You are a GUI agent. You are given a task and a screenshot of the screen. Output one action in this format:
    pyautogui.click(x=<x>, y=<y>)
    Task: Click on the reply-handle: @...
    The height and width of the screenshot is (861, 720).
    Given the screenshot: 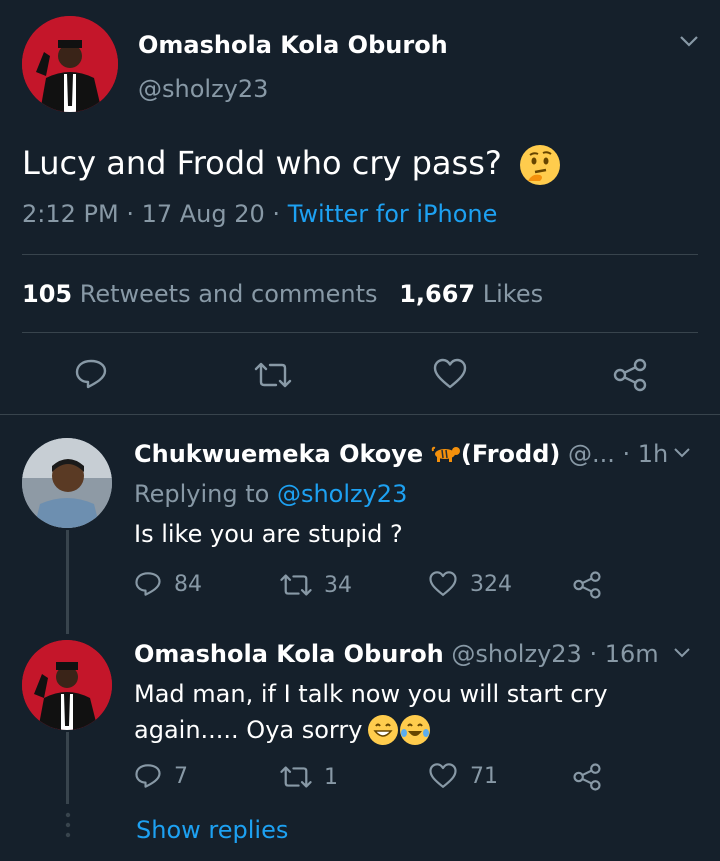 What is the action you would take?
    pyautogui.click(x=591, y=454)
    